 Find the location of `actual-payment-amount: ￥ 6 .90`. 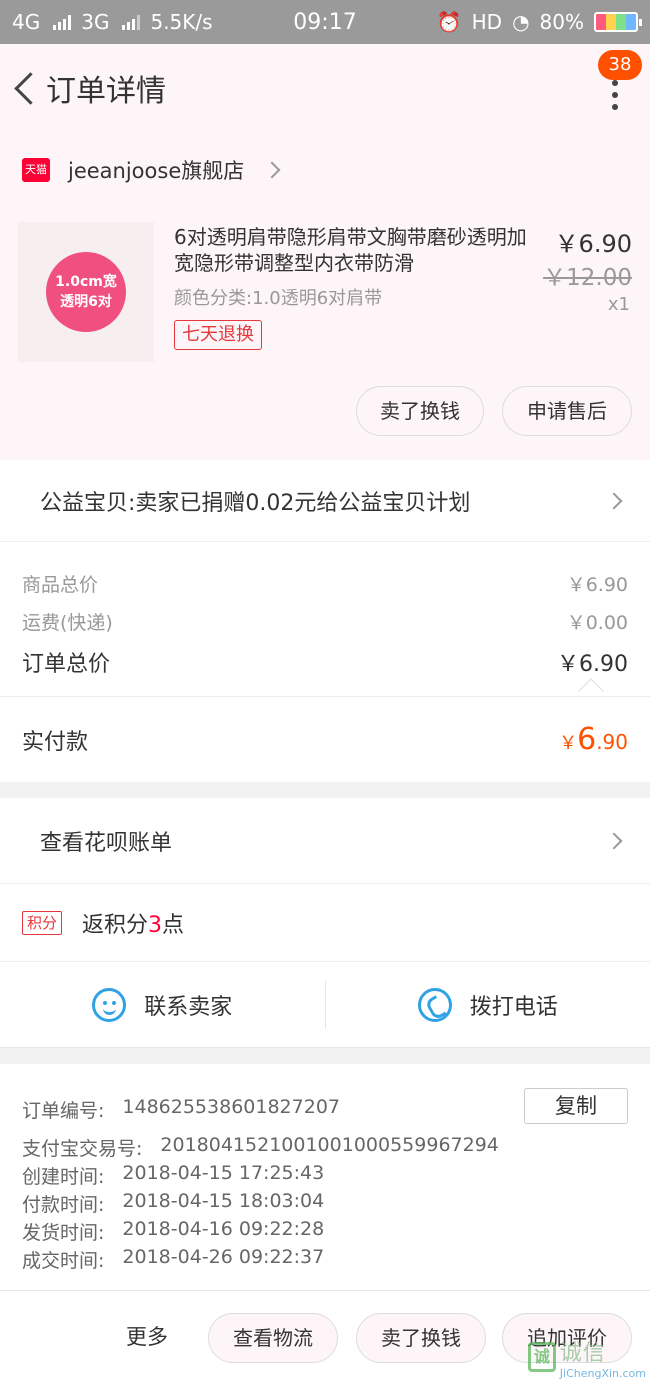

actual-payment-amount: ￥ 6 .90 is located at coordinates (593, 739).